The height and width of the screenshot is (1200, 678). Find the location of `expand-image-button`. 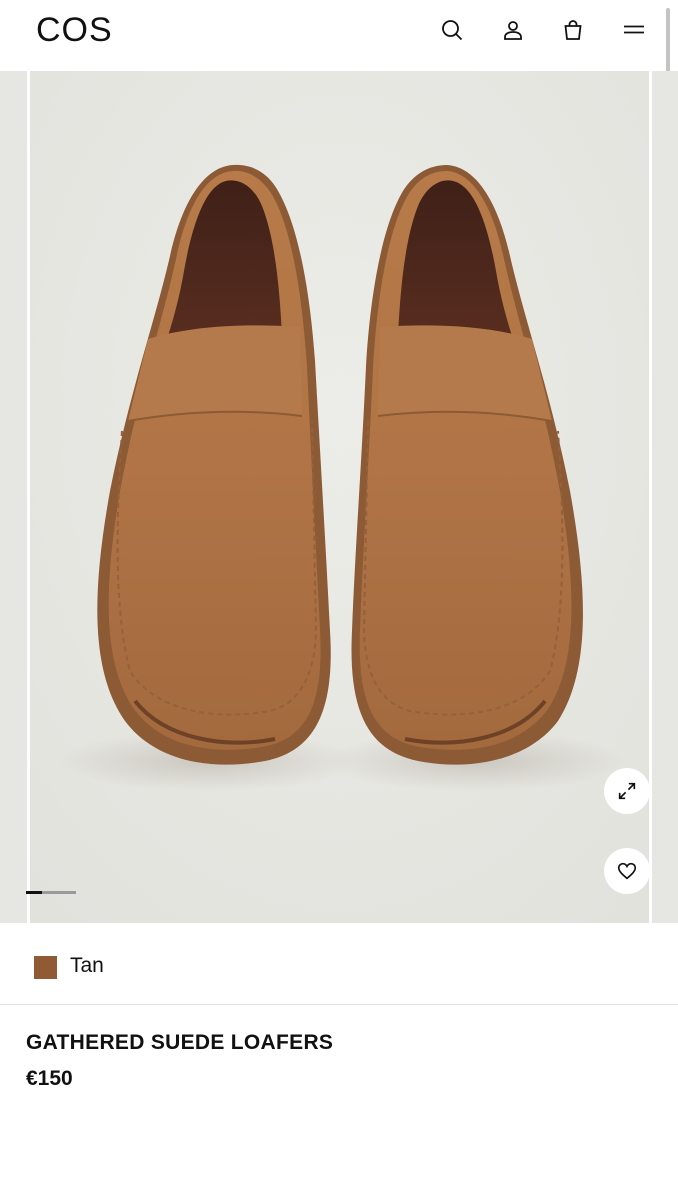

expand-image-button is located at coordinates (627, 791).